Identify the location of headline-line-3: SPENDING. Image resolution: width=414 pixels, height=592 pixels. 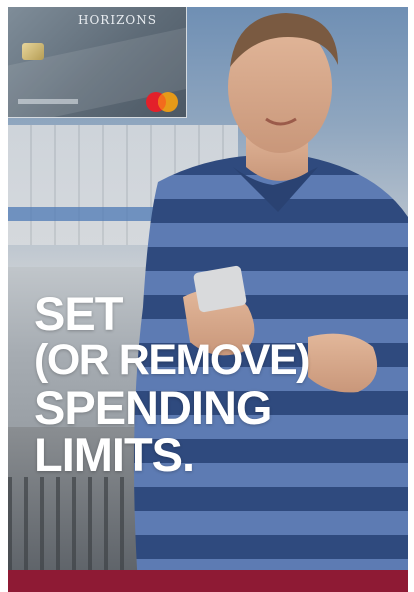
(153, 407).